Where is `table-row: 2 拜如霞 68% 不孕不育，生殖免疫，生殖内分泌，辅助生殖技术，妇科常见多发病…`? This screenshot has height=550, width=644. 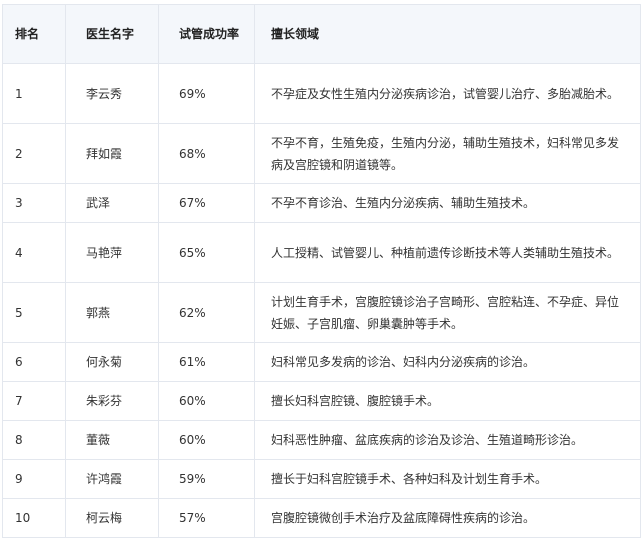
table-row: 2 拜如霞 68% 不孕不育，生殖免疫，生殖内分泌，辅助生殖技术，妇科常见多发病… is located at coordinates (321, 153).